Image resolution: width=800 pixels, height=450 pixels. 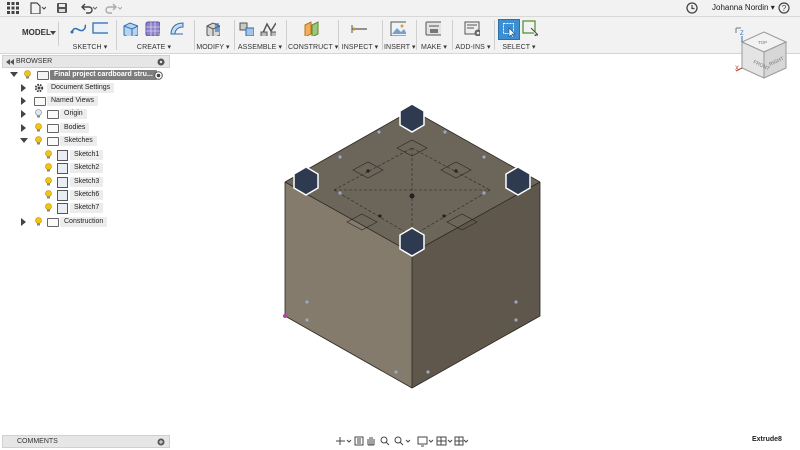 I want to click on browser-node-sketch: Sketch7, so click(x=85, y=208).